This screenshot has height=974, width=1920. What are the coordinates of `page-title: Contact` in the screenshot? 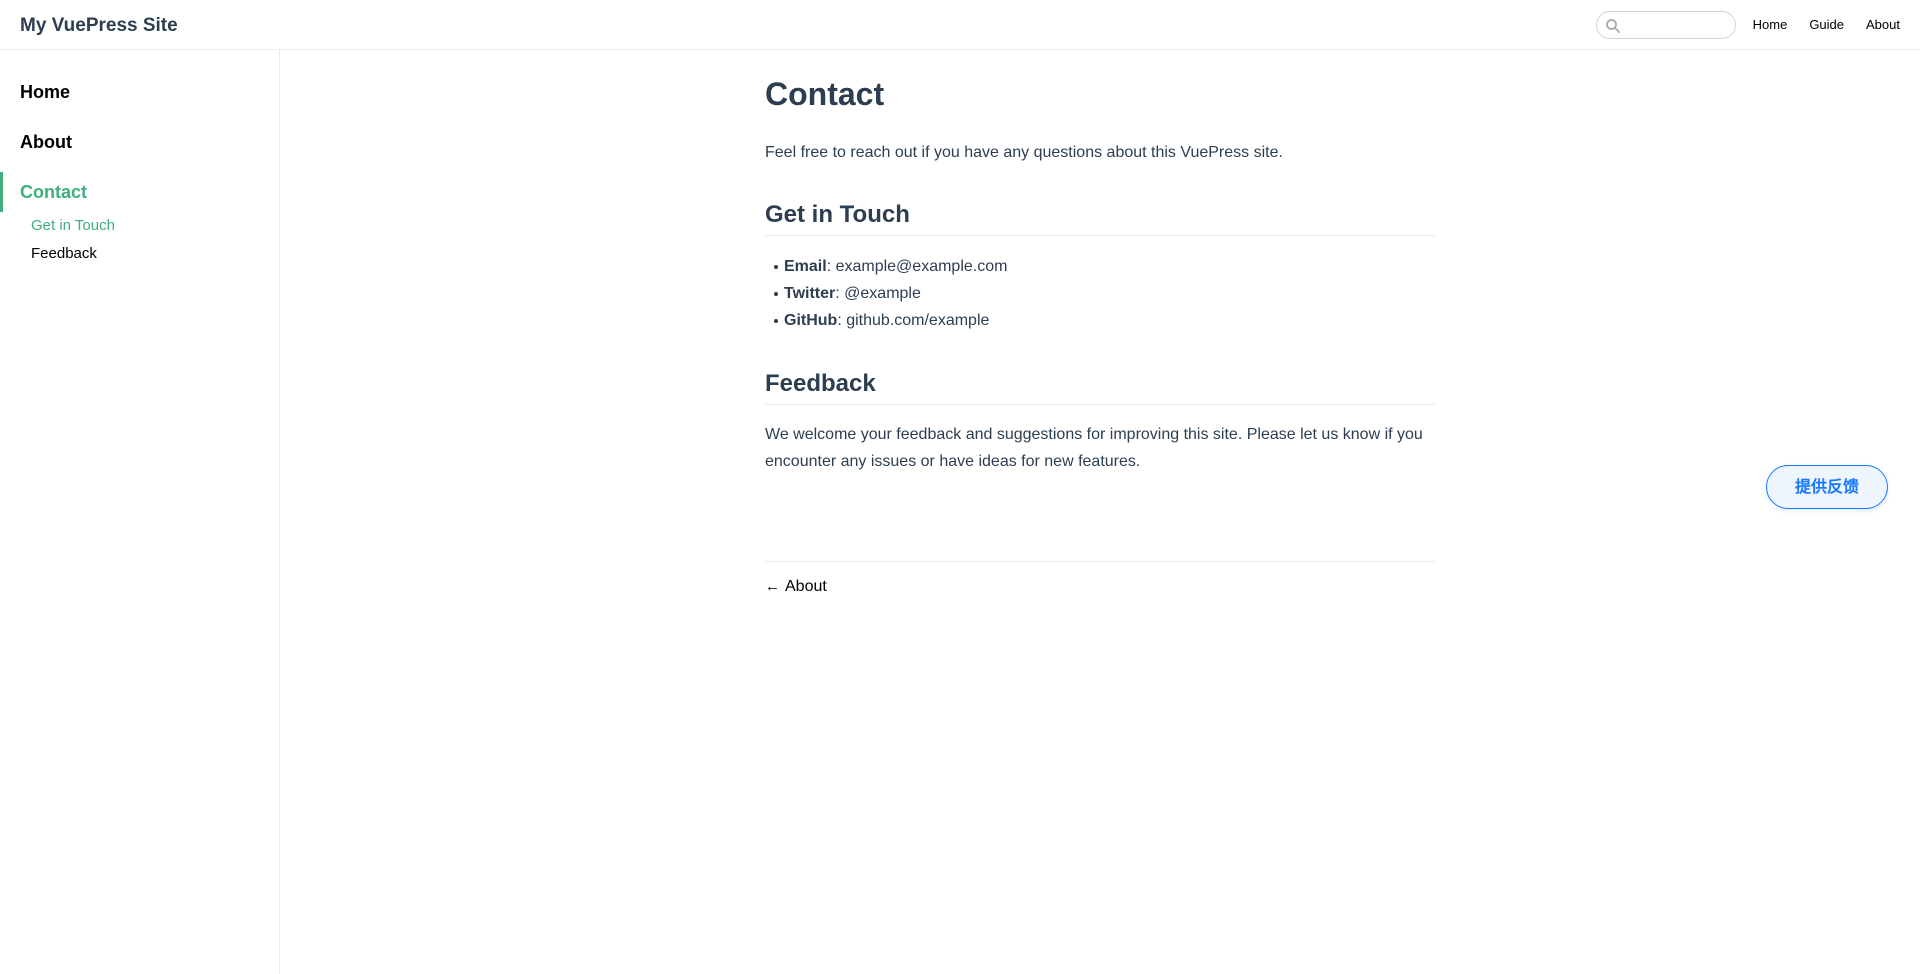 It's located at (825, 94).